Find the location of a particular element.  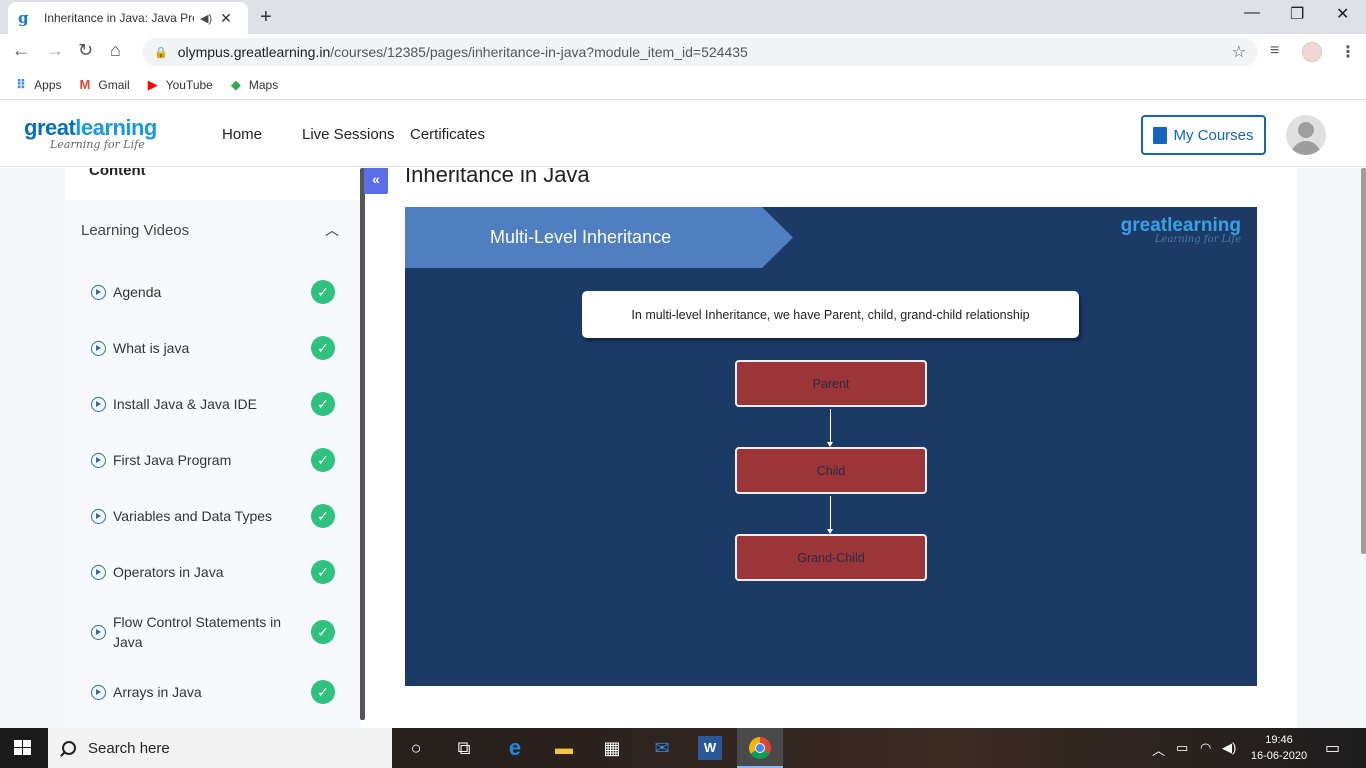

taskbar-chrome is located at coordinates (760, 748).